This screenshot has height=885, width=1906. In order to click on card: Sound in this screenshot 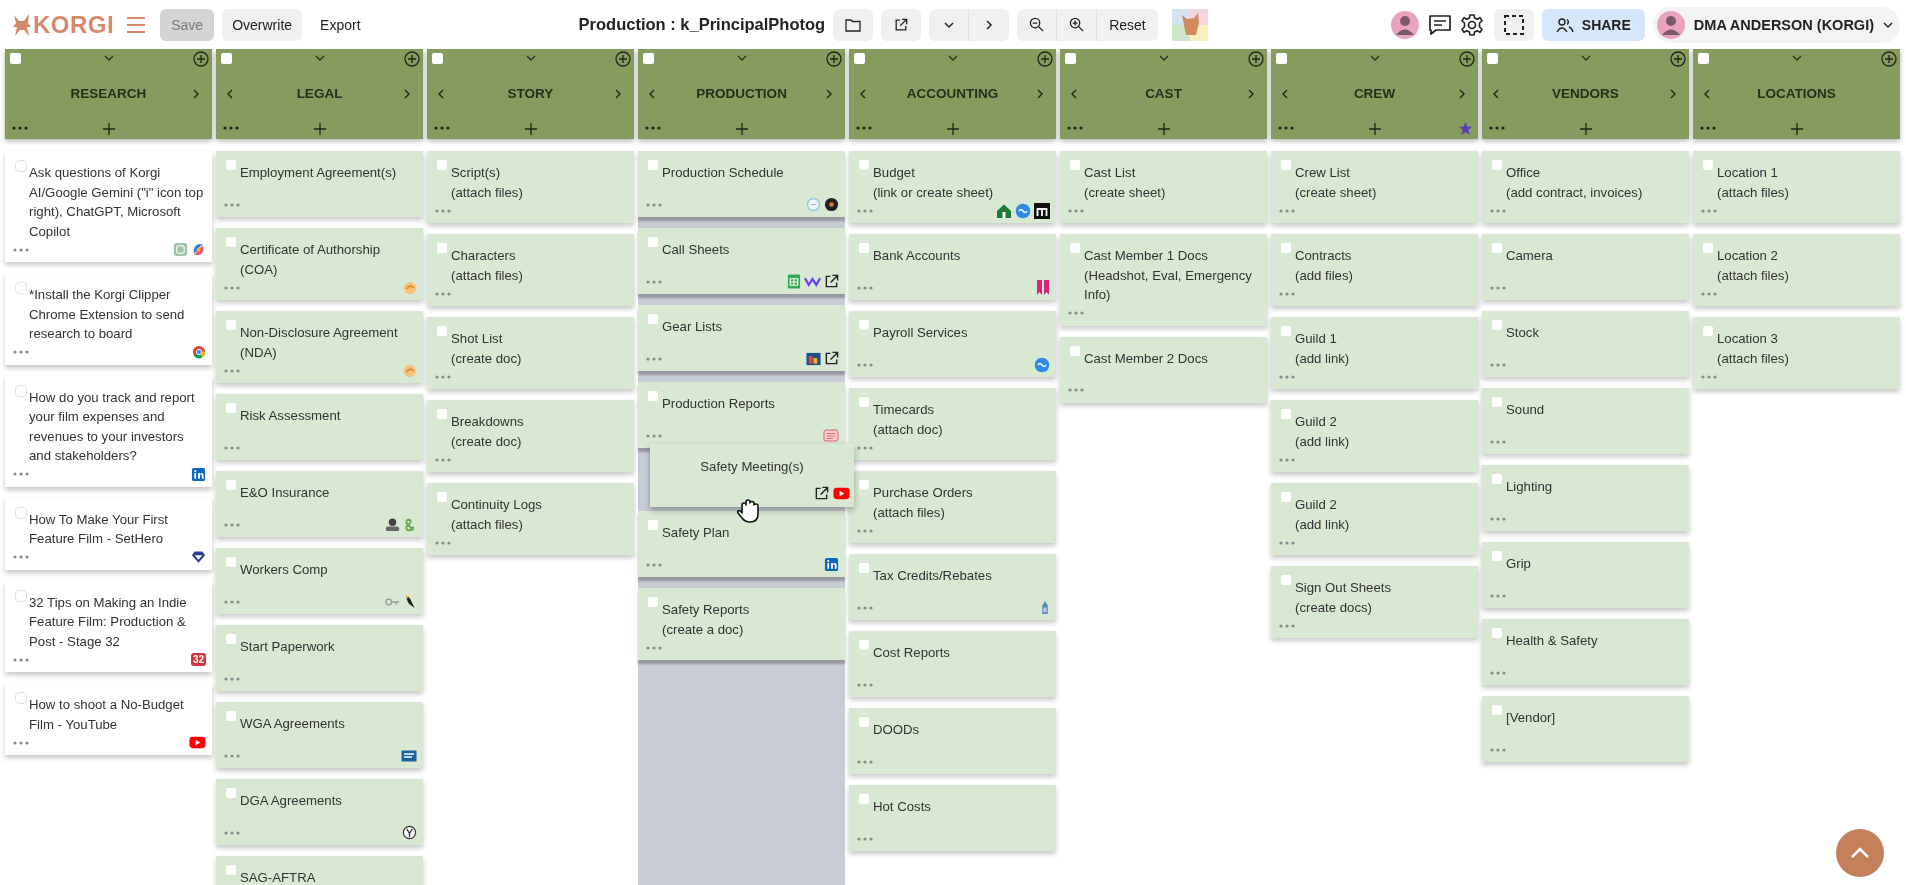, I will do `click(1585, 421)`.